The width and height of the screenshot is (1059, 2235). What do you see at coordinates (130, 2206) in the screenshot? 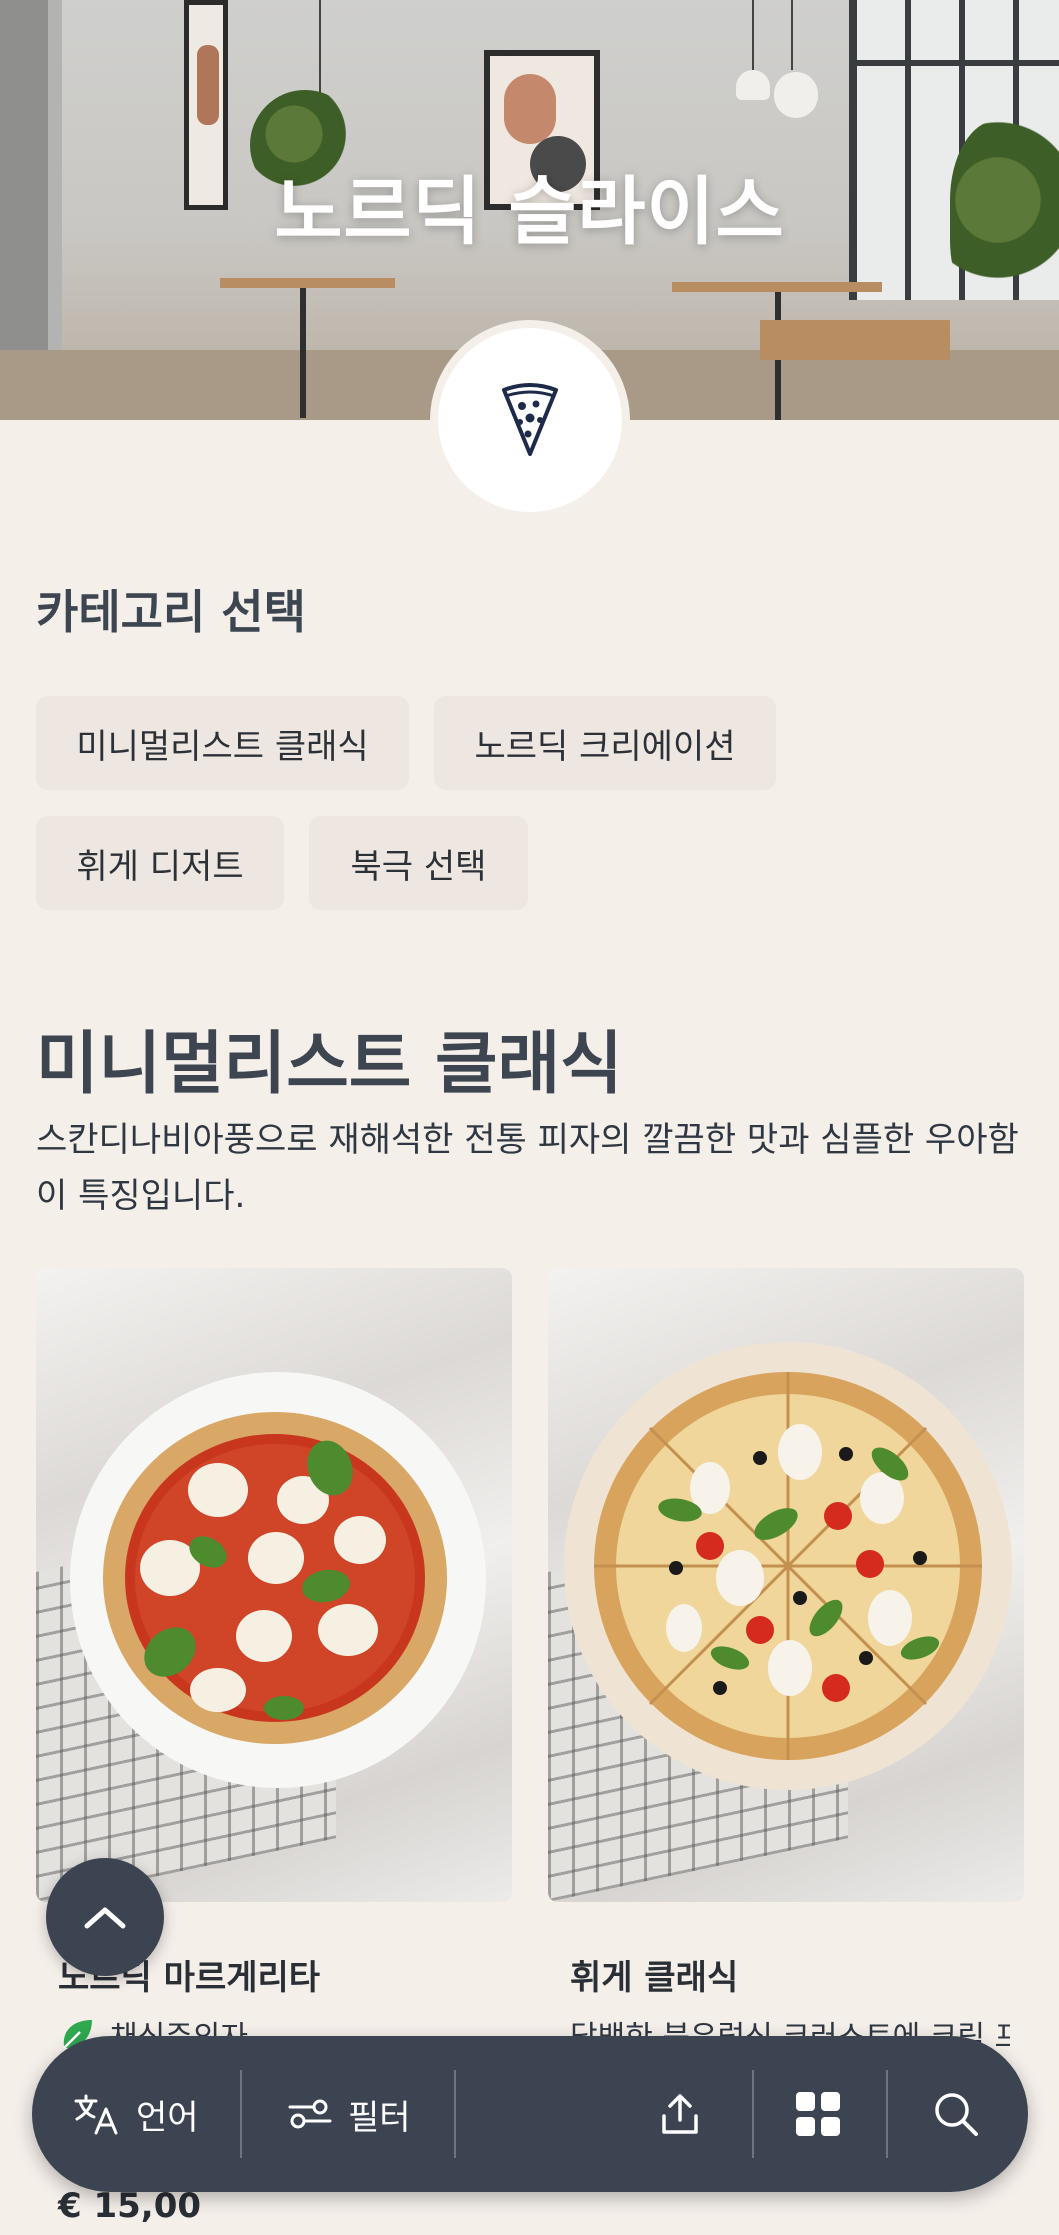
I see `item-price: € 15,00` at bounding box center [130, 2206].